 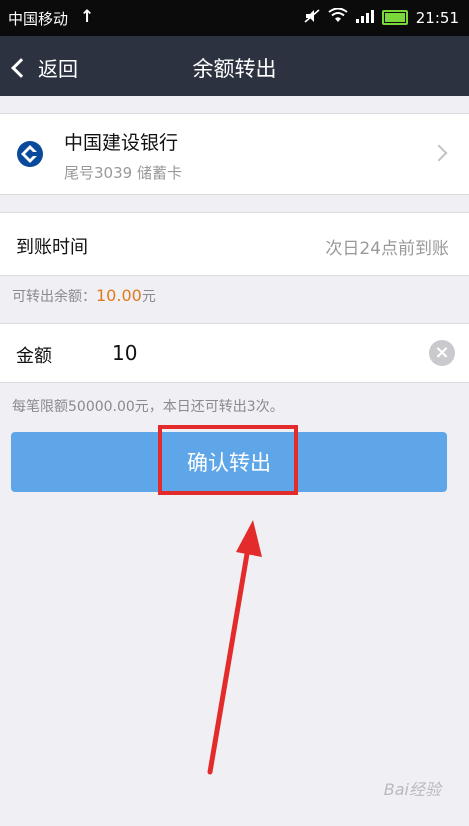 What do you see at coordinates (234, 18) in the screenshot?
I see `status-bar: 中国移动 ↑ 21:51` at bounding box center [234, 18].